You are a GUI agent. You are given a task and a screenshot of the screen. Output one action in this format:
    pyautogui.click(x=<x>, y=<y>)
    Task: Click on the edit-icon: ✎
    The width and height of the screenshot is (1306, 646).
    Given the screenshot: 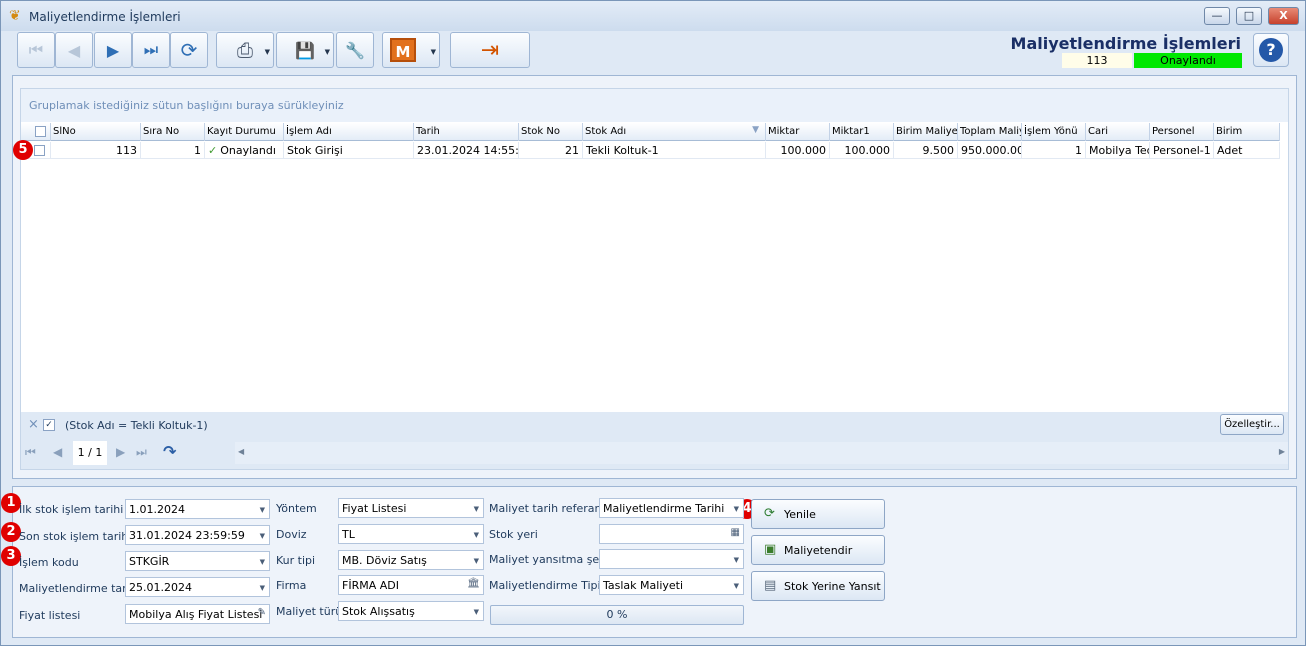 What is the action you would take?
    pyautogui.click(x=262, y=612)
    